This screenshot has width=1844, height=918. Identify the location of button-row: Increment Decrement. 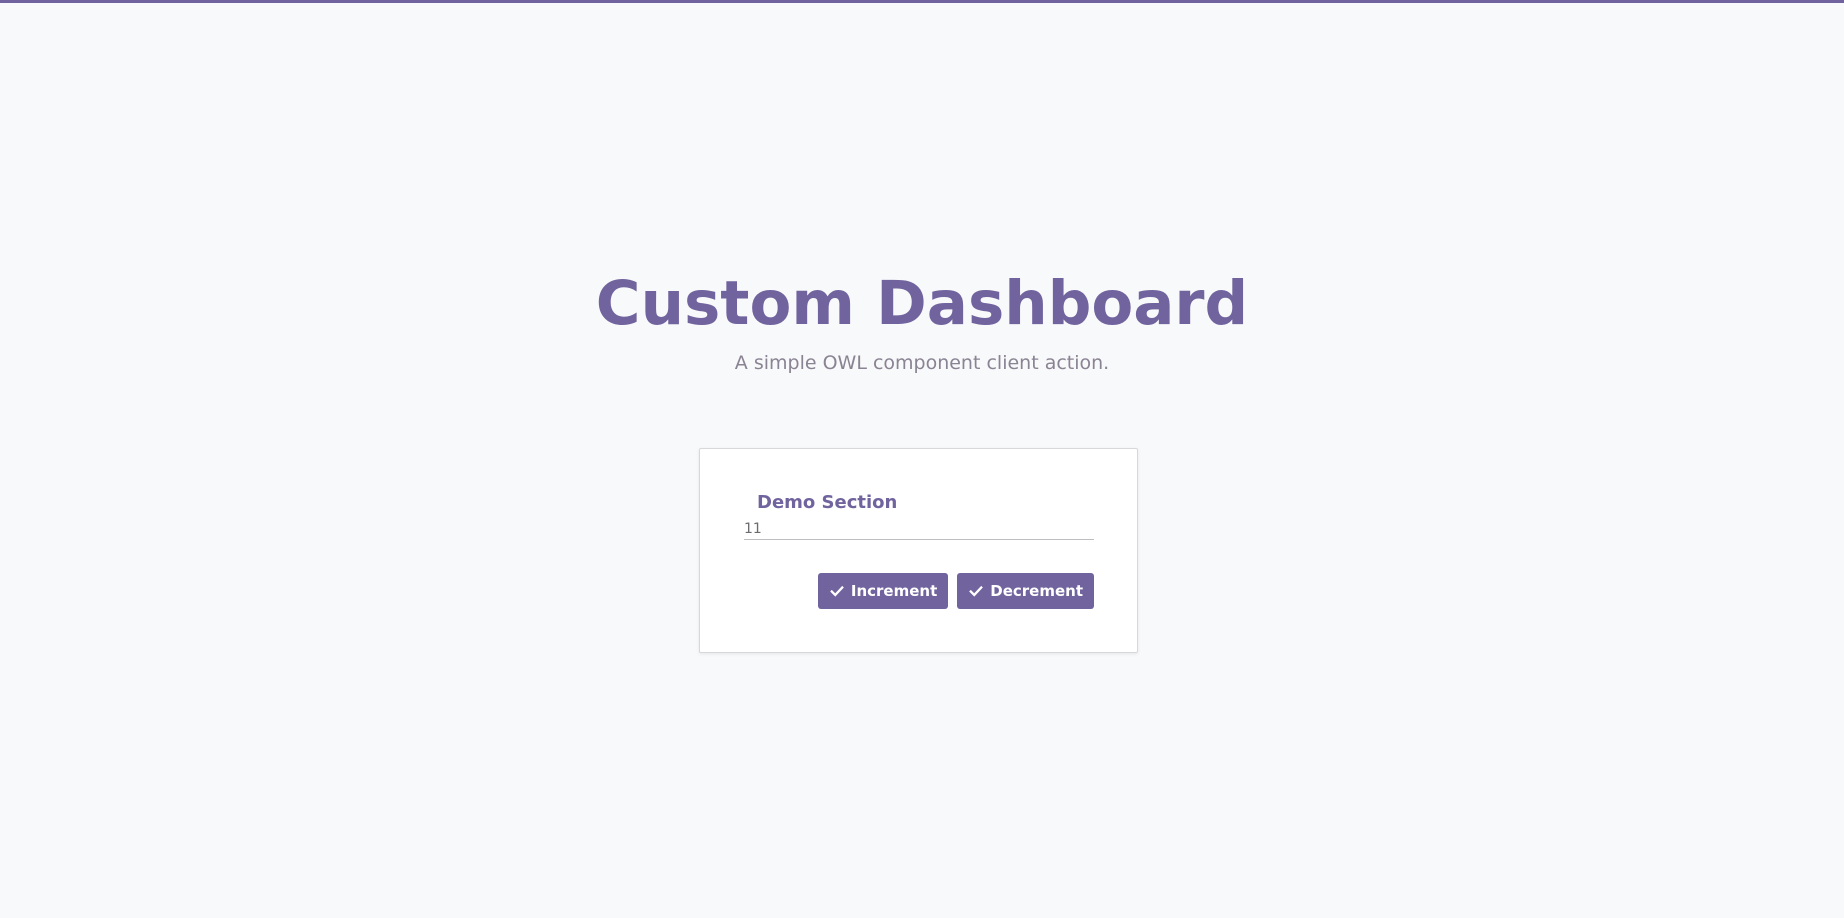
(955, 591).